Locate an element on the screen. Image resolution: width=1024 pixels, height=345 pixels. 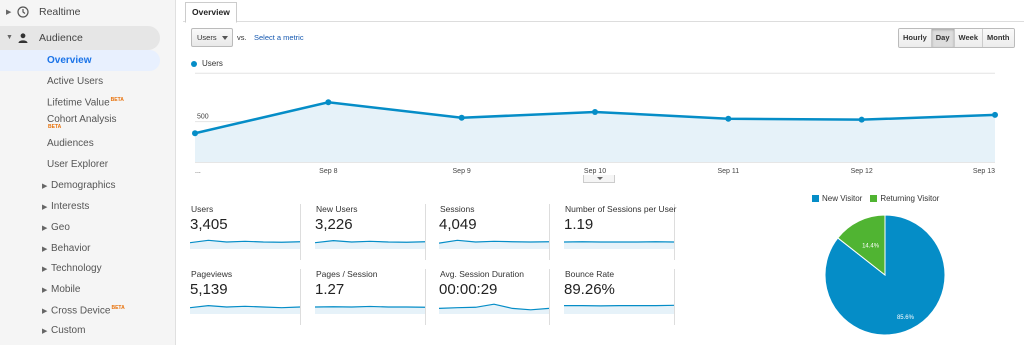
pie-slice-label: 85.6% is located at coordinates (906, 318).